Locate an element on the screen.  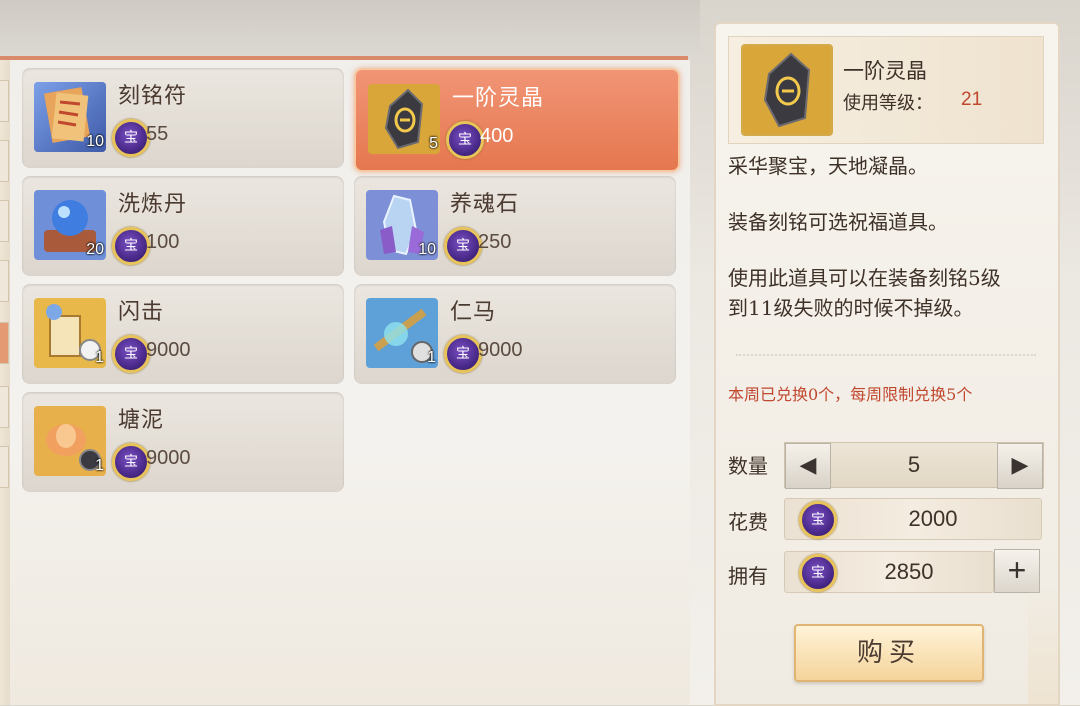
top-strip is located at coordinates (350, 29).